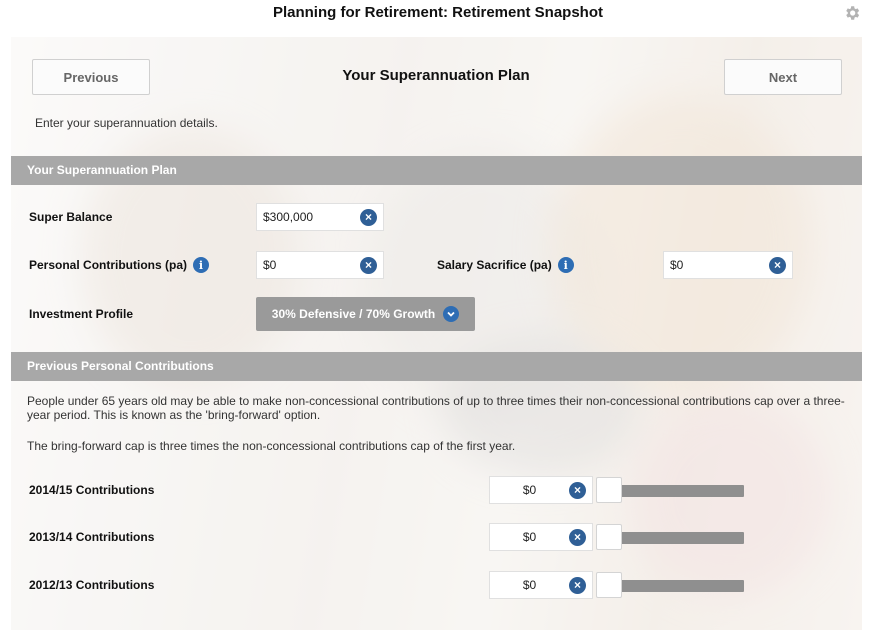  I want to click on salary-sacrifice-input, so click(716, 265).